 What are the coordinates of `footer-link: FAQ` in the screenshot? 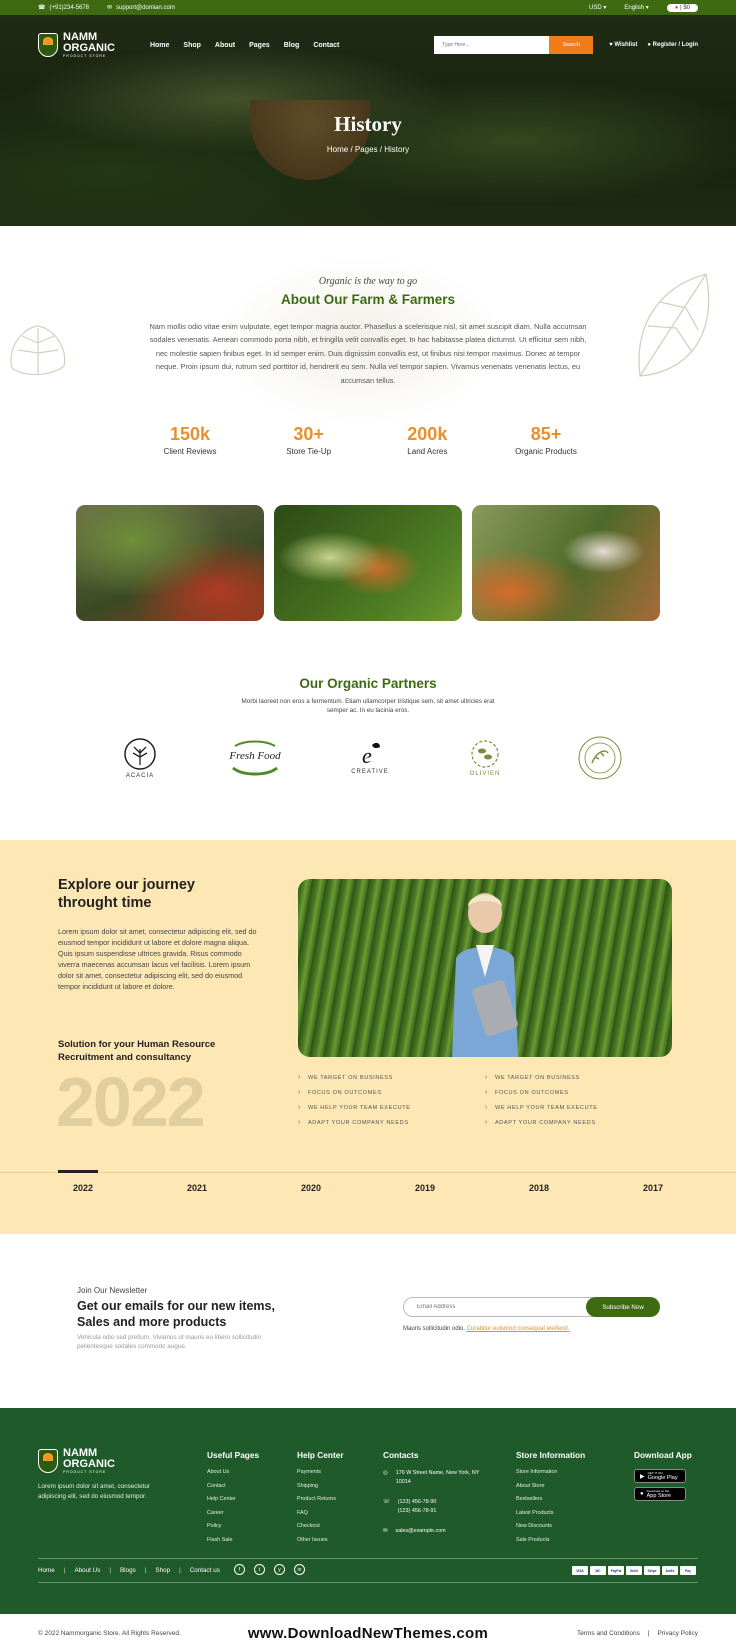 It's located at (320, 1513).